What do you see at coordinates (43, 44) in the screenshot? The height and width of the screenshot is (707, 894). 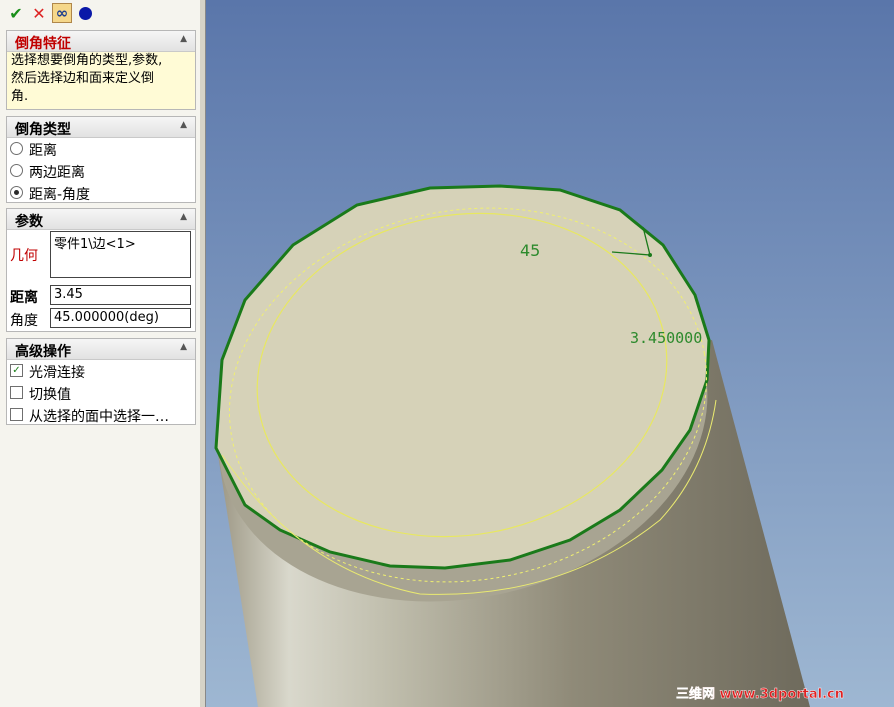 I see `feature-title: 倒角特征` at bounding box center [43, 44].